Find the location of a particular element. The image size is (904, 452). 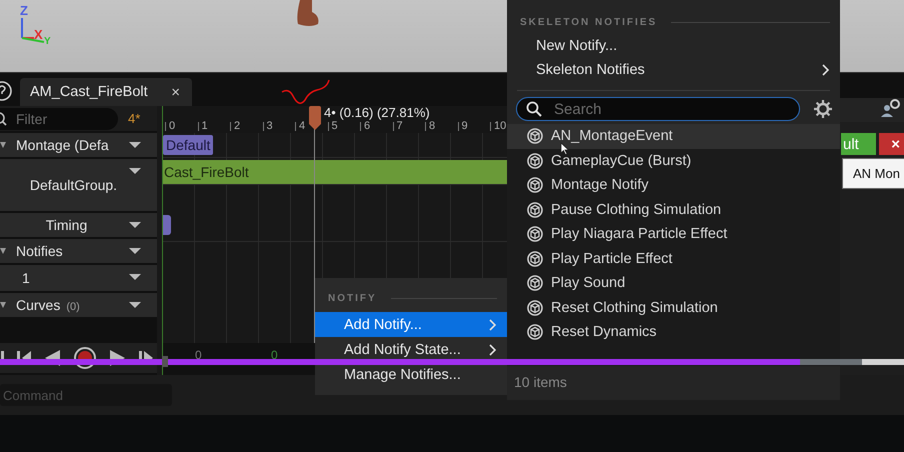

tab-title: AM_Cast_FireBolt is located at coordinates (89, 92).